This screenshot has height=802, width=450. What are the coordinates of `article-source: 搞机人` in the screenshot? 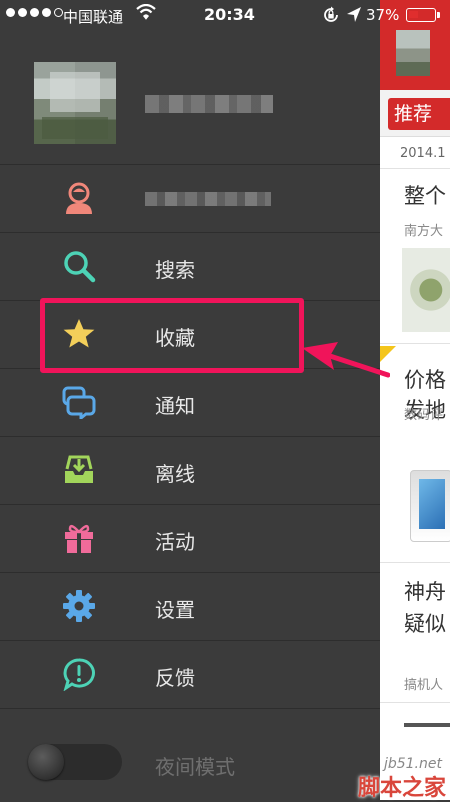 It's located at (424, 685).